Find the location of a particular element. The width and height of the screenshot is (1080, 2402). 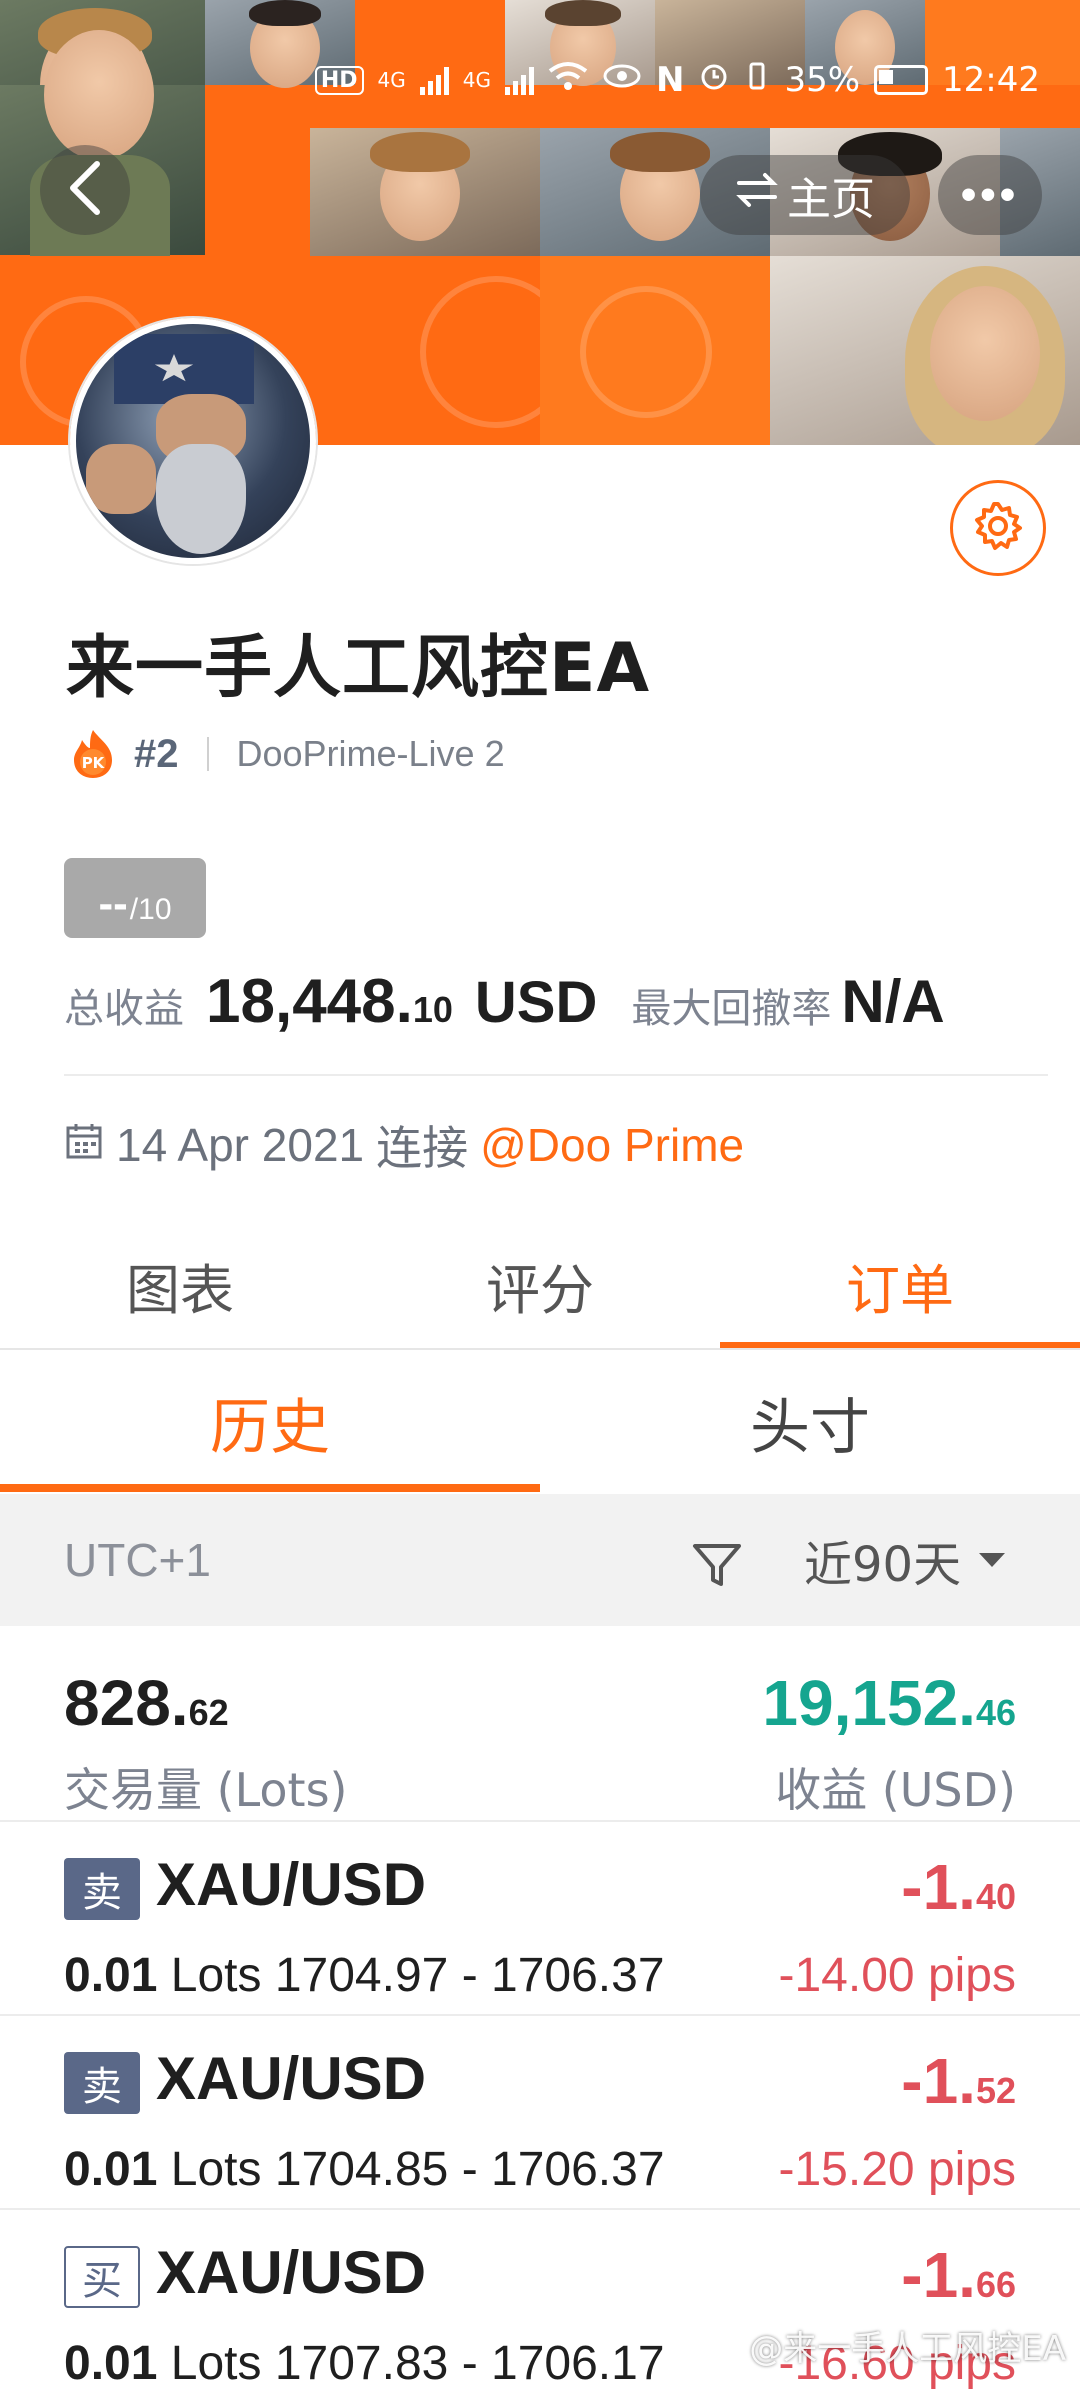

order-profit: -1.52 is located at coordinates (958, 2081).